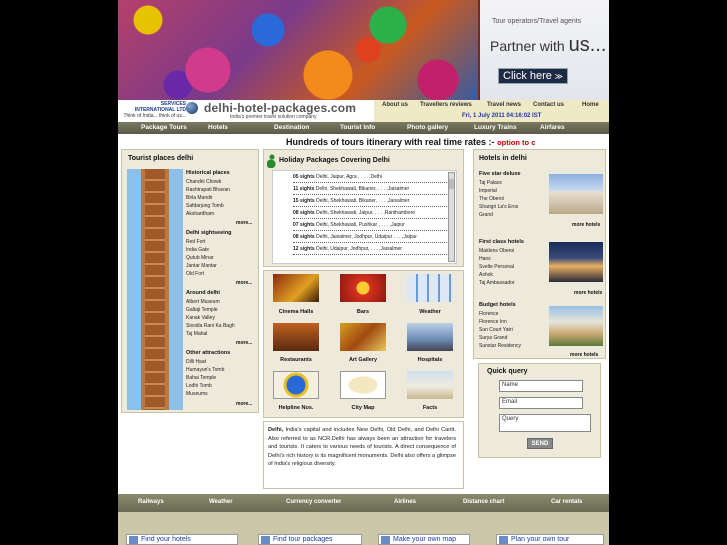  Describe the element at coordinates (540, 443) in the screenshot. I see `send-button: SEND` at that location.